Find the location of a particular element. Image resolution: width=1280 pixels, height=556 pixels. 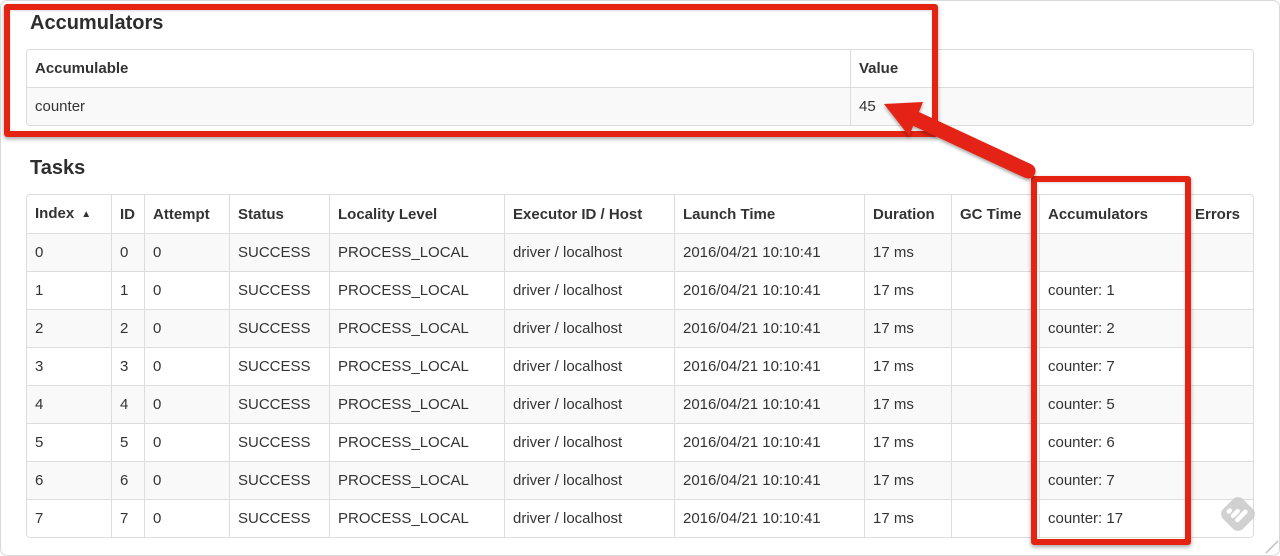

accumulators-table: Accumulable Value counter 45 is located at coordinates (640, 87).